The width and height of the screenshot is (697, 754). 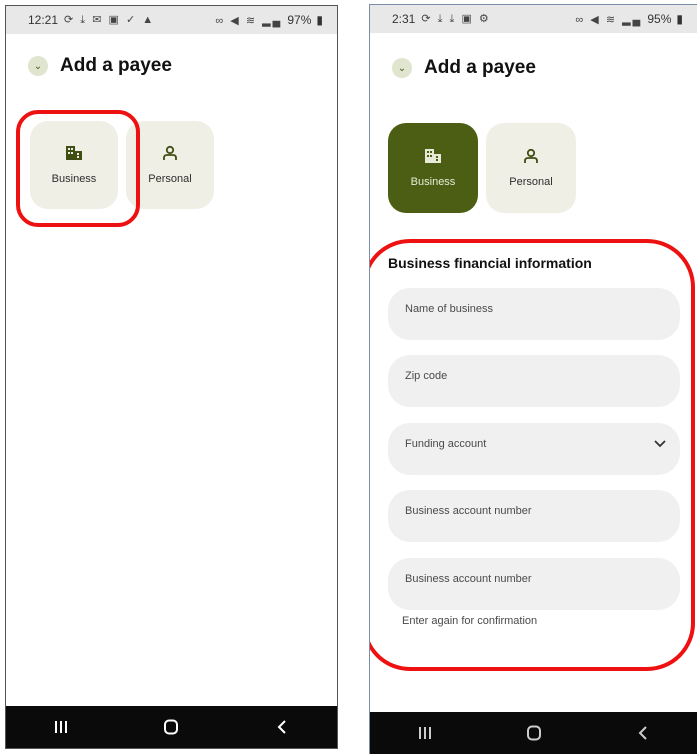 I want to click on status-time: 12:21, so click(x=43, y=20).